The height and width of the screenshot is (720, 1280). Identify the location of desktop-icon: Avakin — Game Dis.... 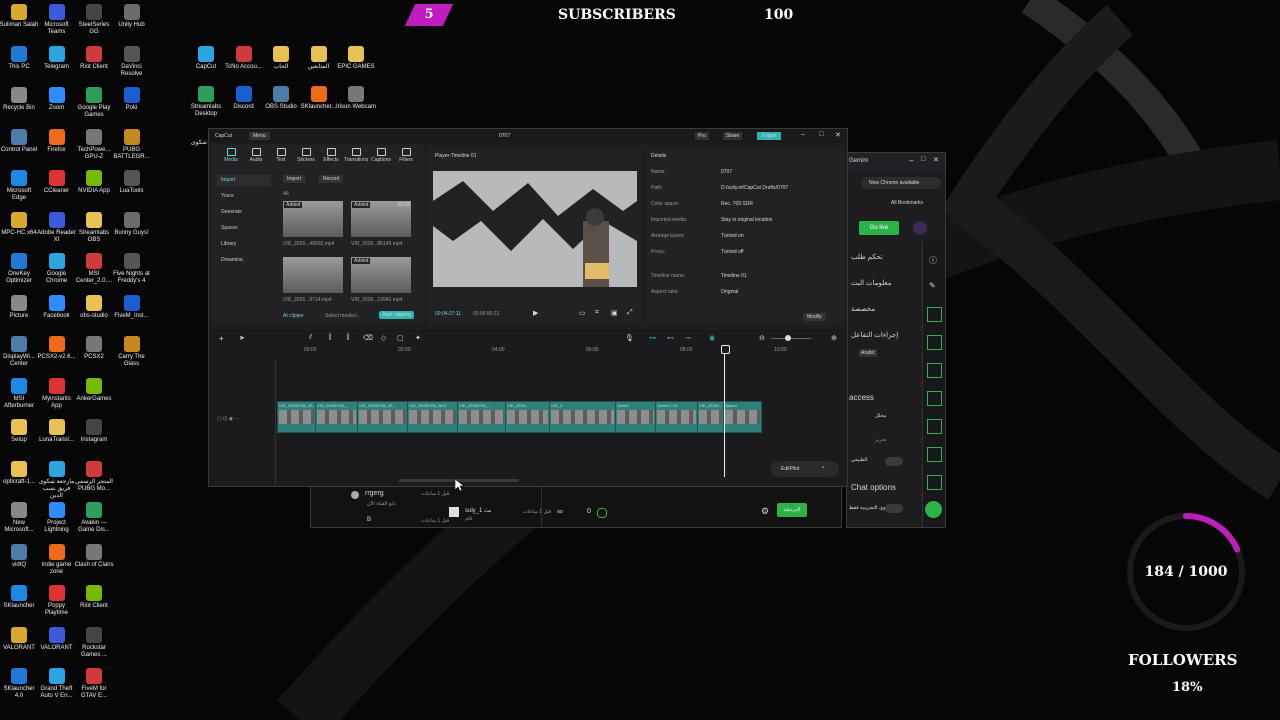
(94, 518).